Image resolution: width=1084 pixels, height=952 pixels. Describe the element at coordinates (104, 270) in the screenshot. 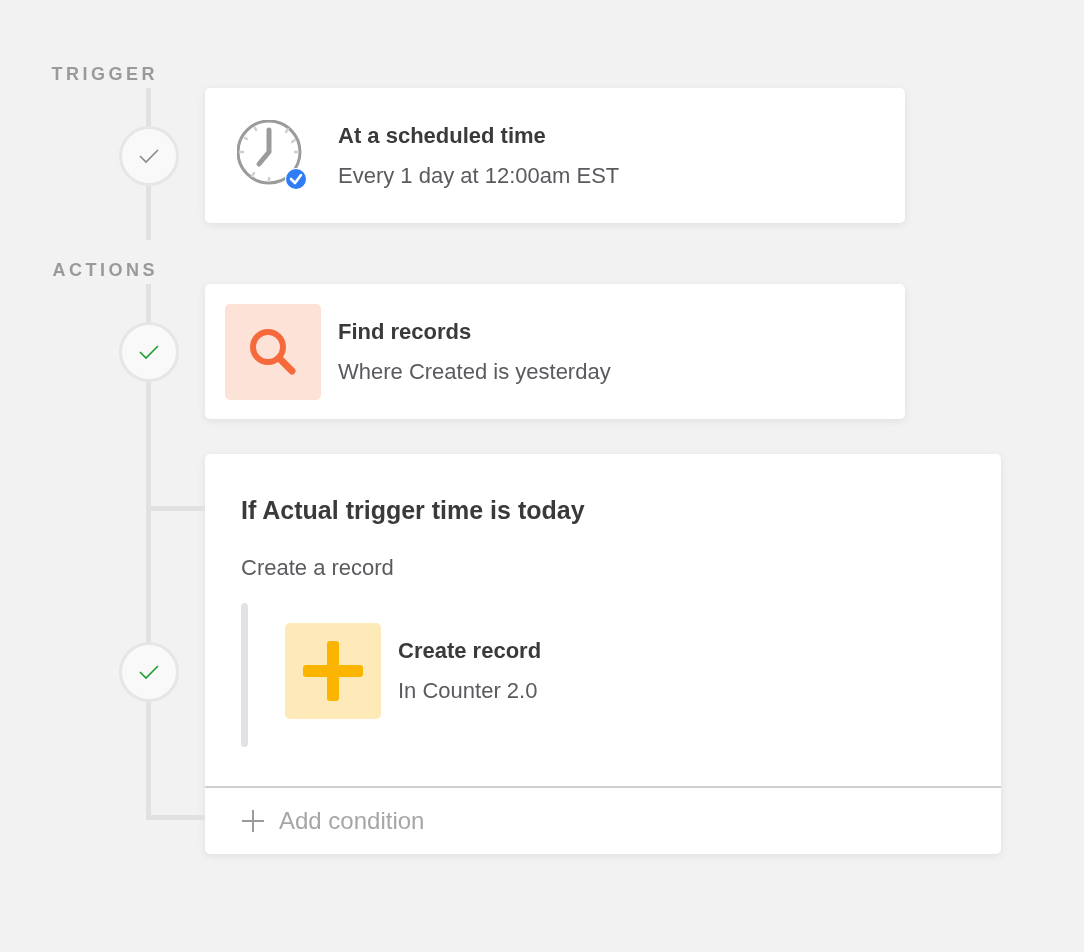

I see `section-label: ACTIONS` at that location.